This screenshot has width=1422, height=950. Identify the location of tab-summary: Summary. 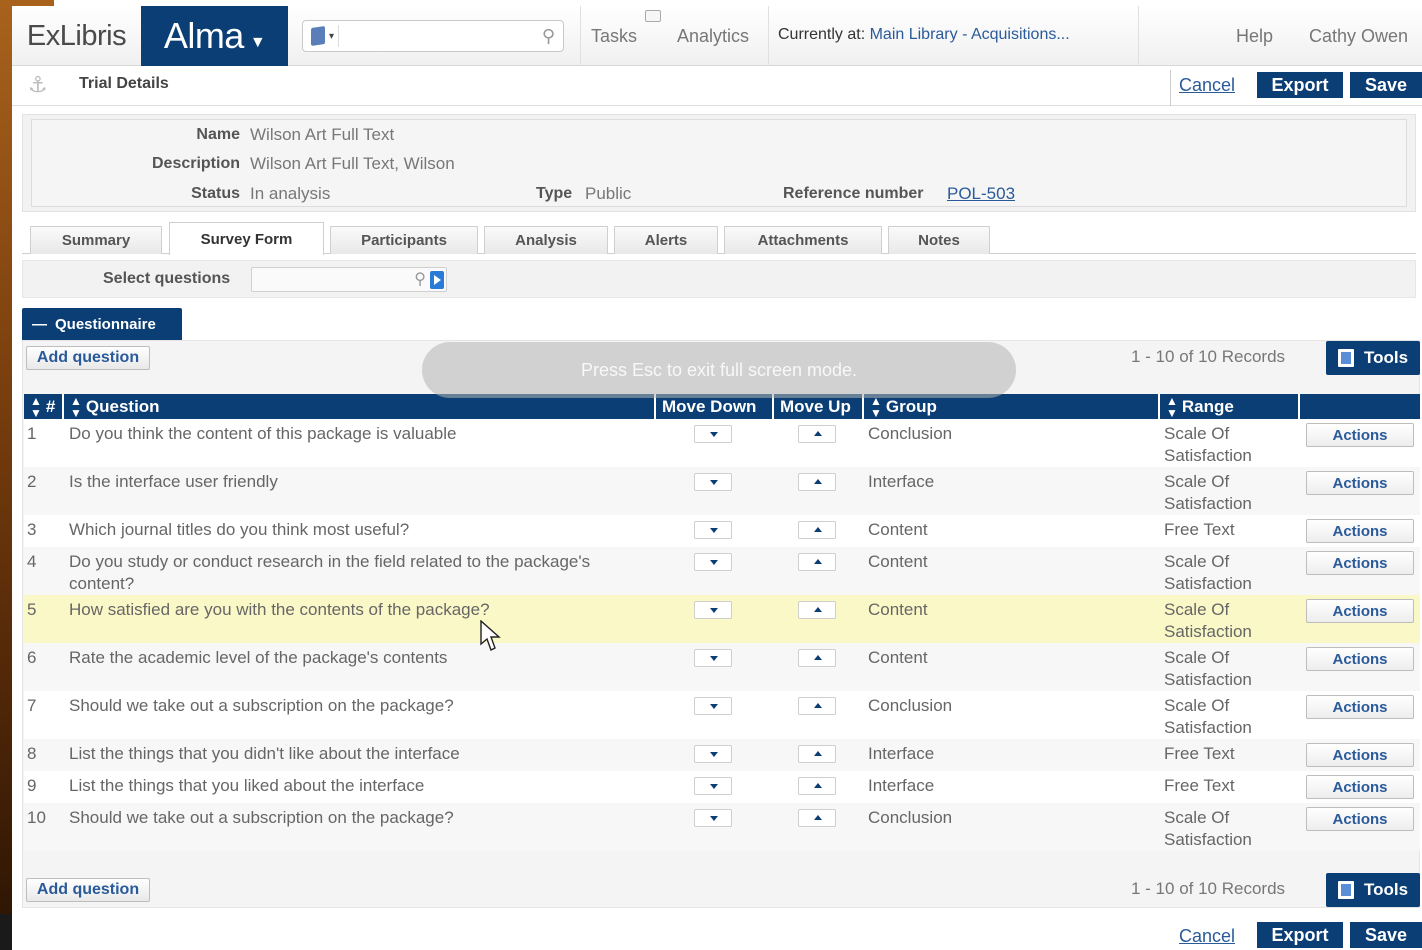
(96, 240).